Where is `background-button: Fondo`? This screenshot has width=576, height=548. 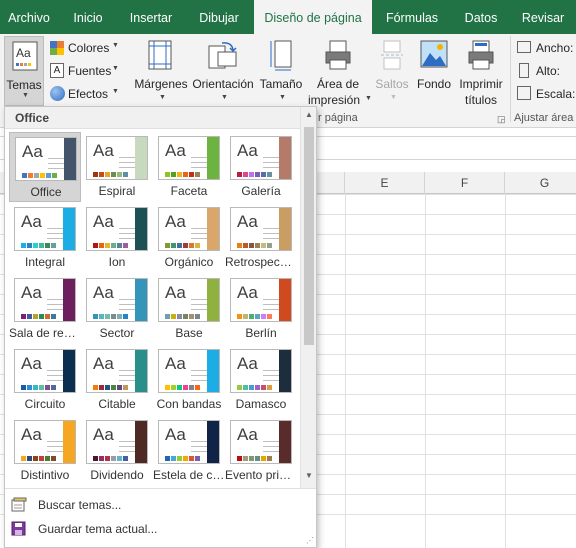
background-button: Fondo is located at coordinates (434, 74).